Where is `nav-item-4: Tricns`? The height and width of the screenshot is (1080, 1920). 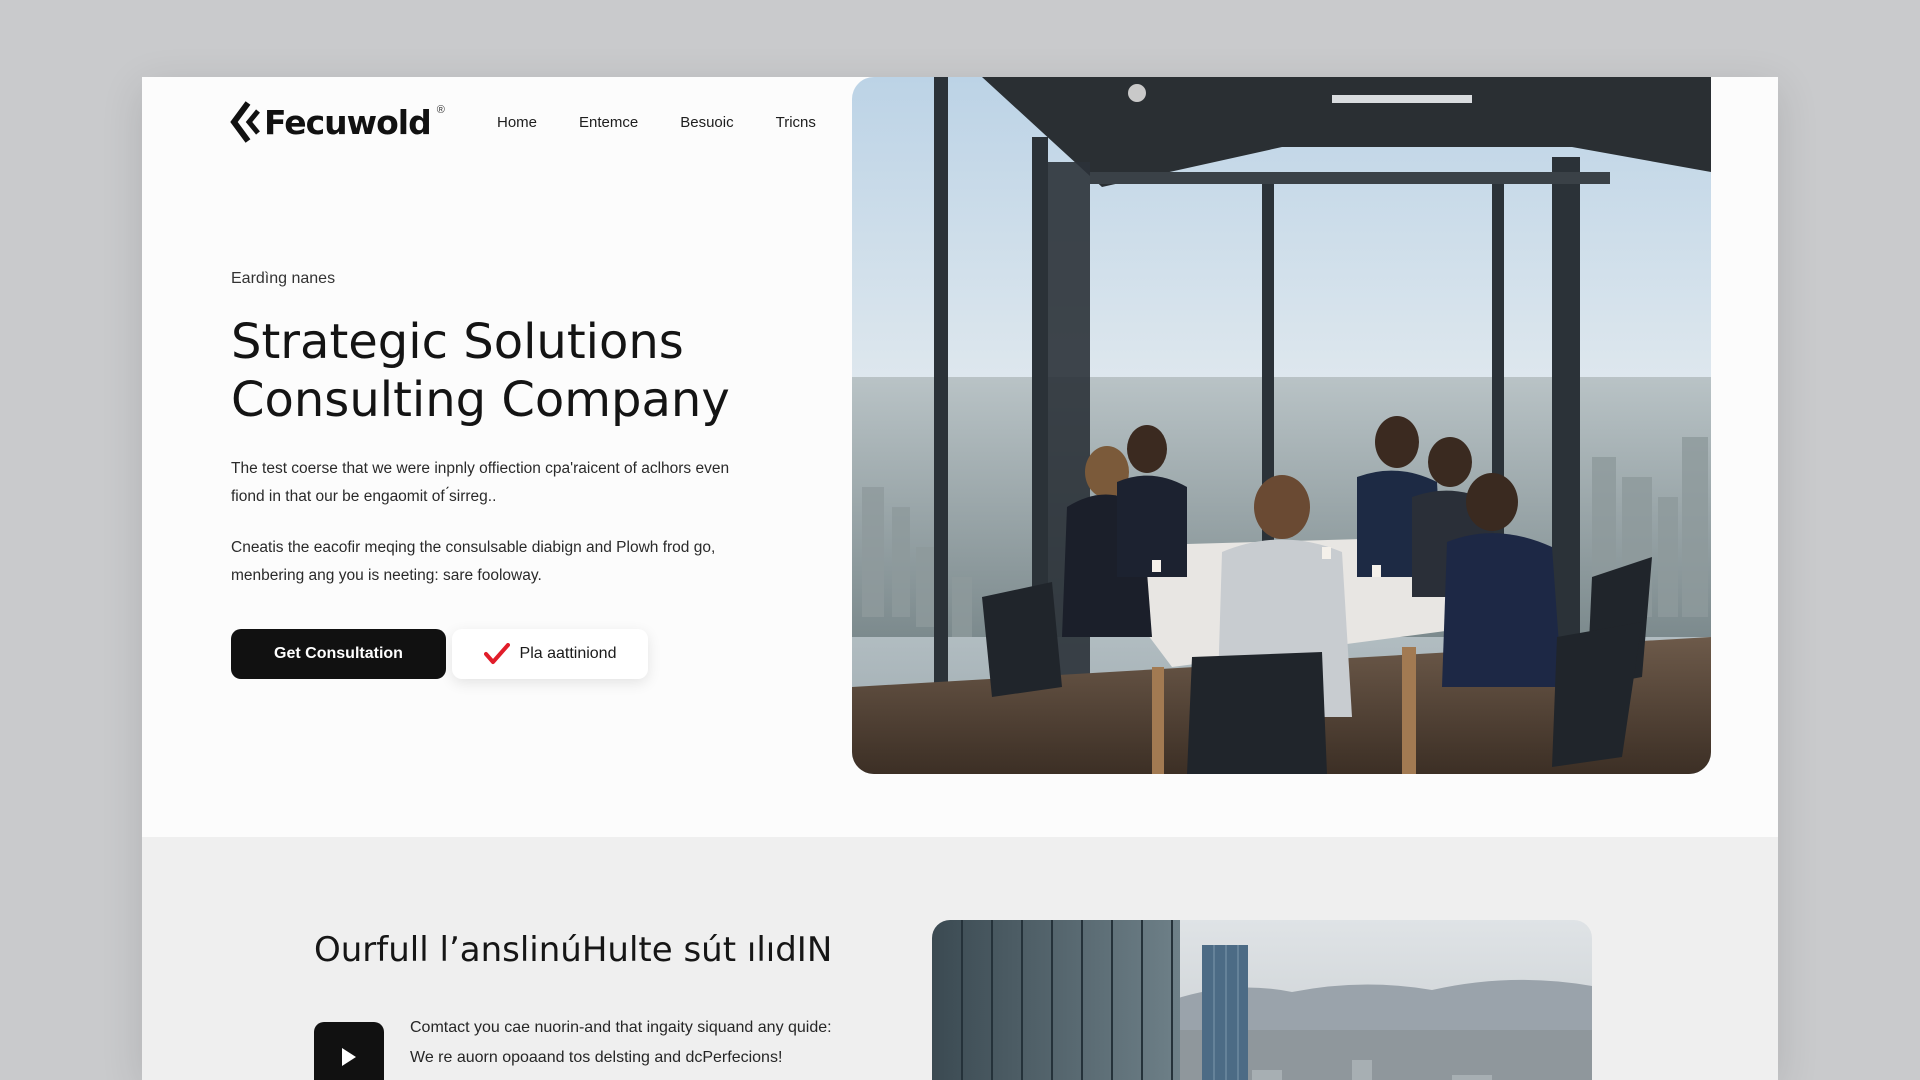 nav-item-4: Tricns is located at coordinates (796, 122).